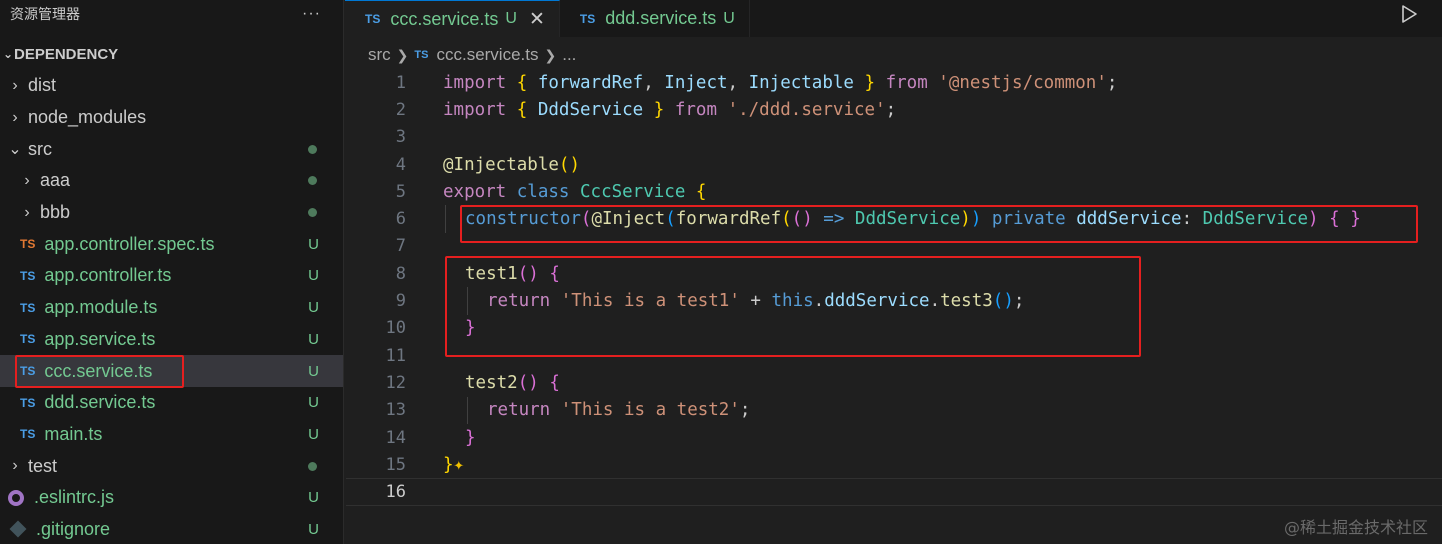 The image size is (1442, 544). Describe the element at coordinates (100, 338) in the screenshot. I see `tree-item-label: app.service.ts` at that location.